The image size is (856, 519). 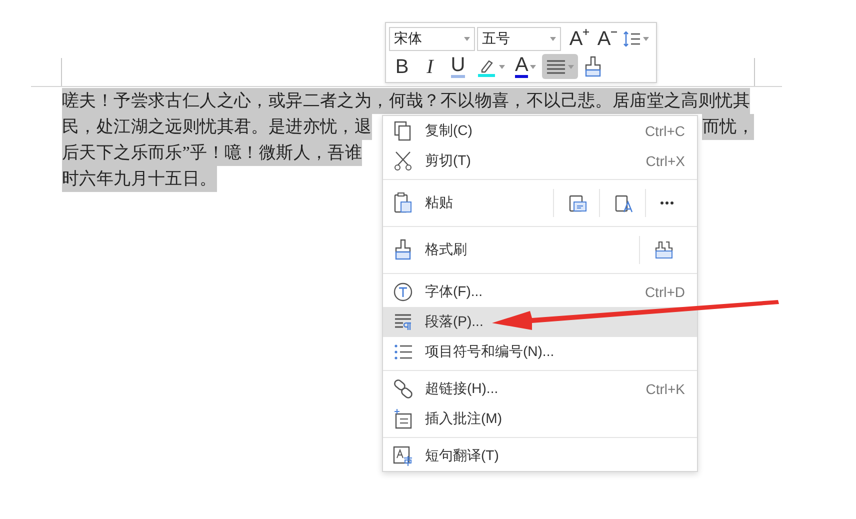 I want to click on selected-text: 时六年九月十五日。, so click(x=139, y=179).